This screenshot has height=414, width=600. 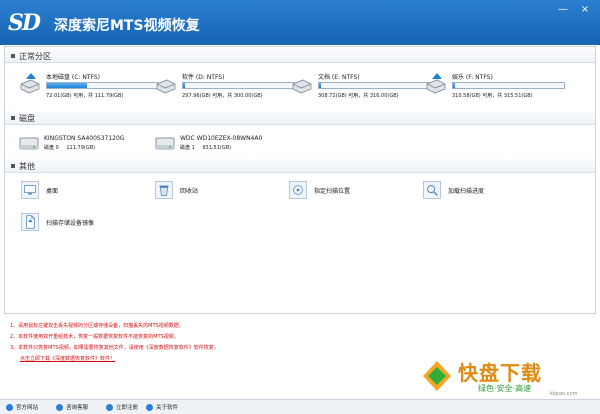 I want to click on disk-label: 磁盘 0, so click(x=51, y=148).